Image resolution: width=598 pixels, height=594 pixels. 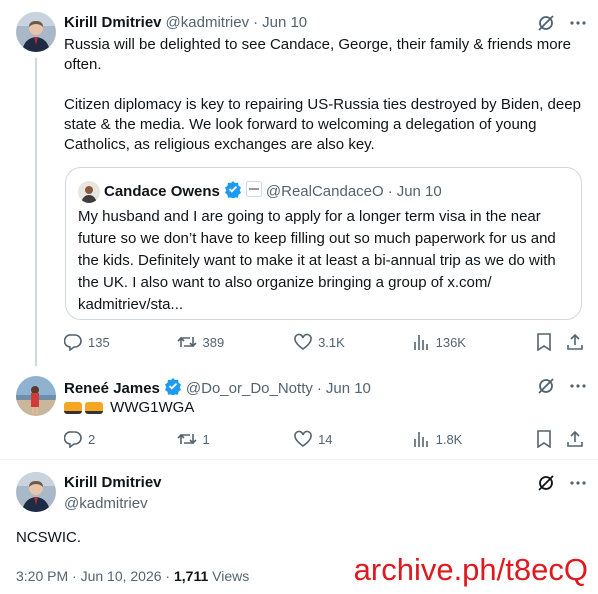 What do you see at coordinates (206, 439) in the screenshot?
I see `repost-count: 1` at bounding box center [206, 439].